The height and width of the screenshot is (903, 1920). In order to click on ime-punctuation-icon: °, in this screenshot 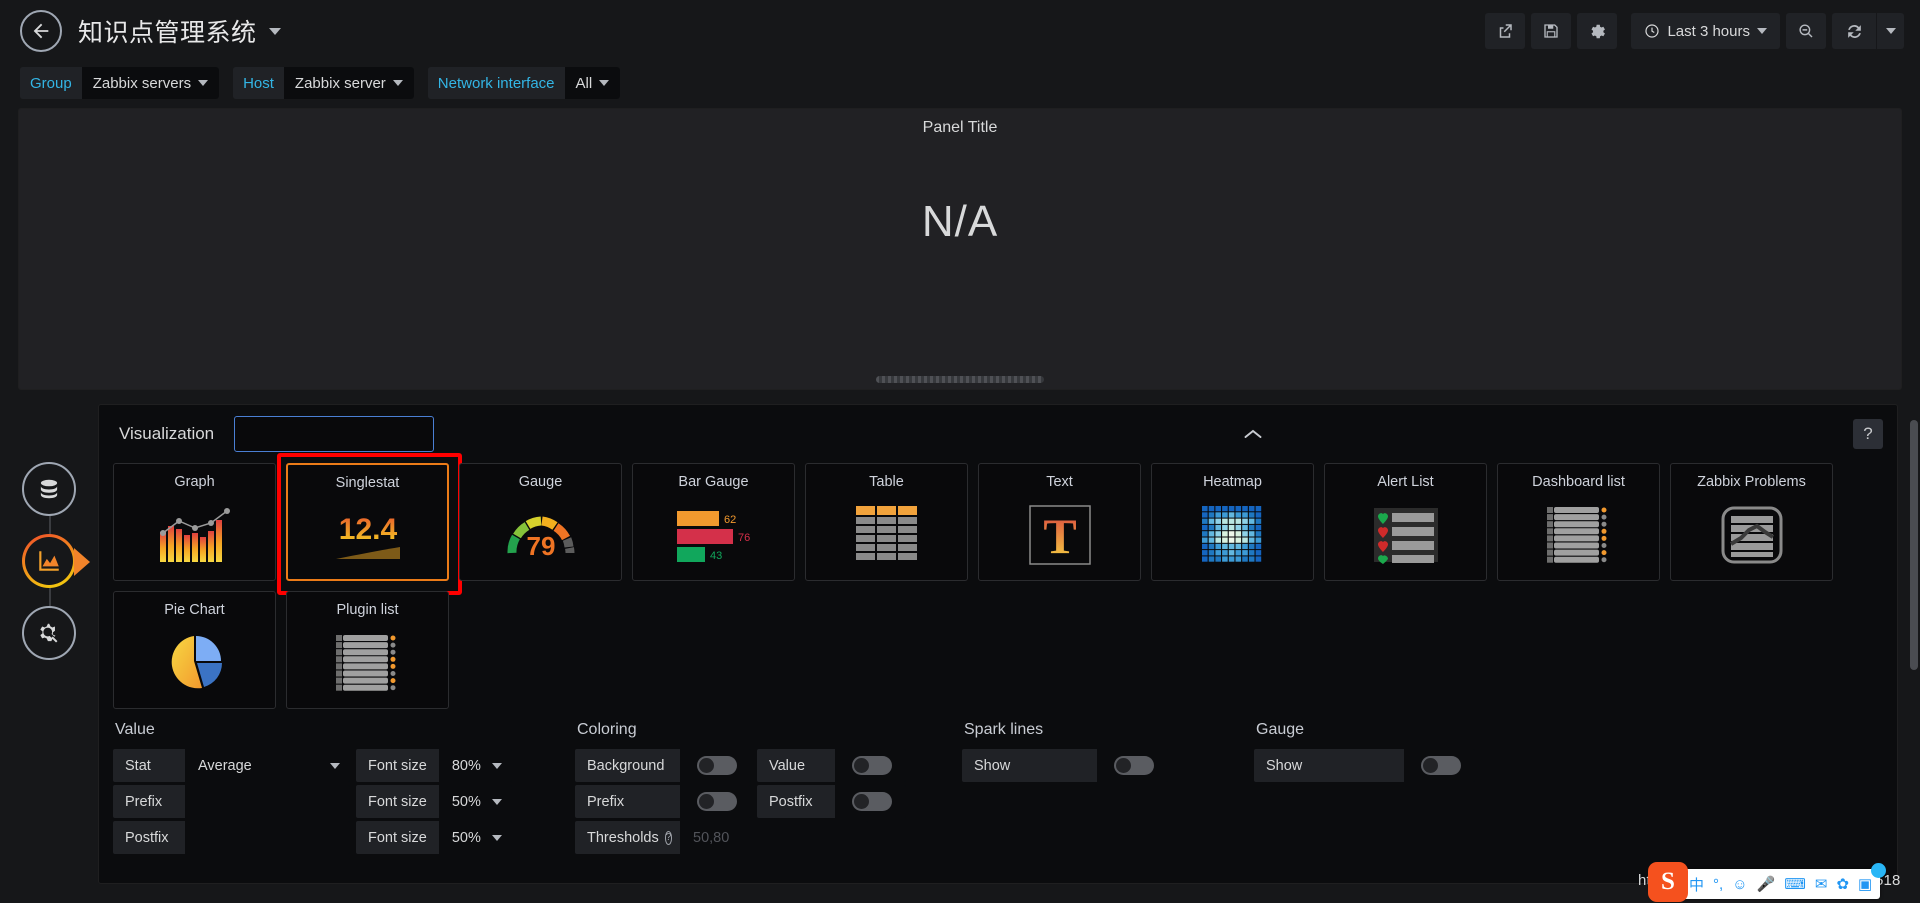, I will do `click(1718, 884)`.